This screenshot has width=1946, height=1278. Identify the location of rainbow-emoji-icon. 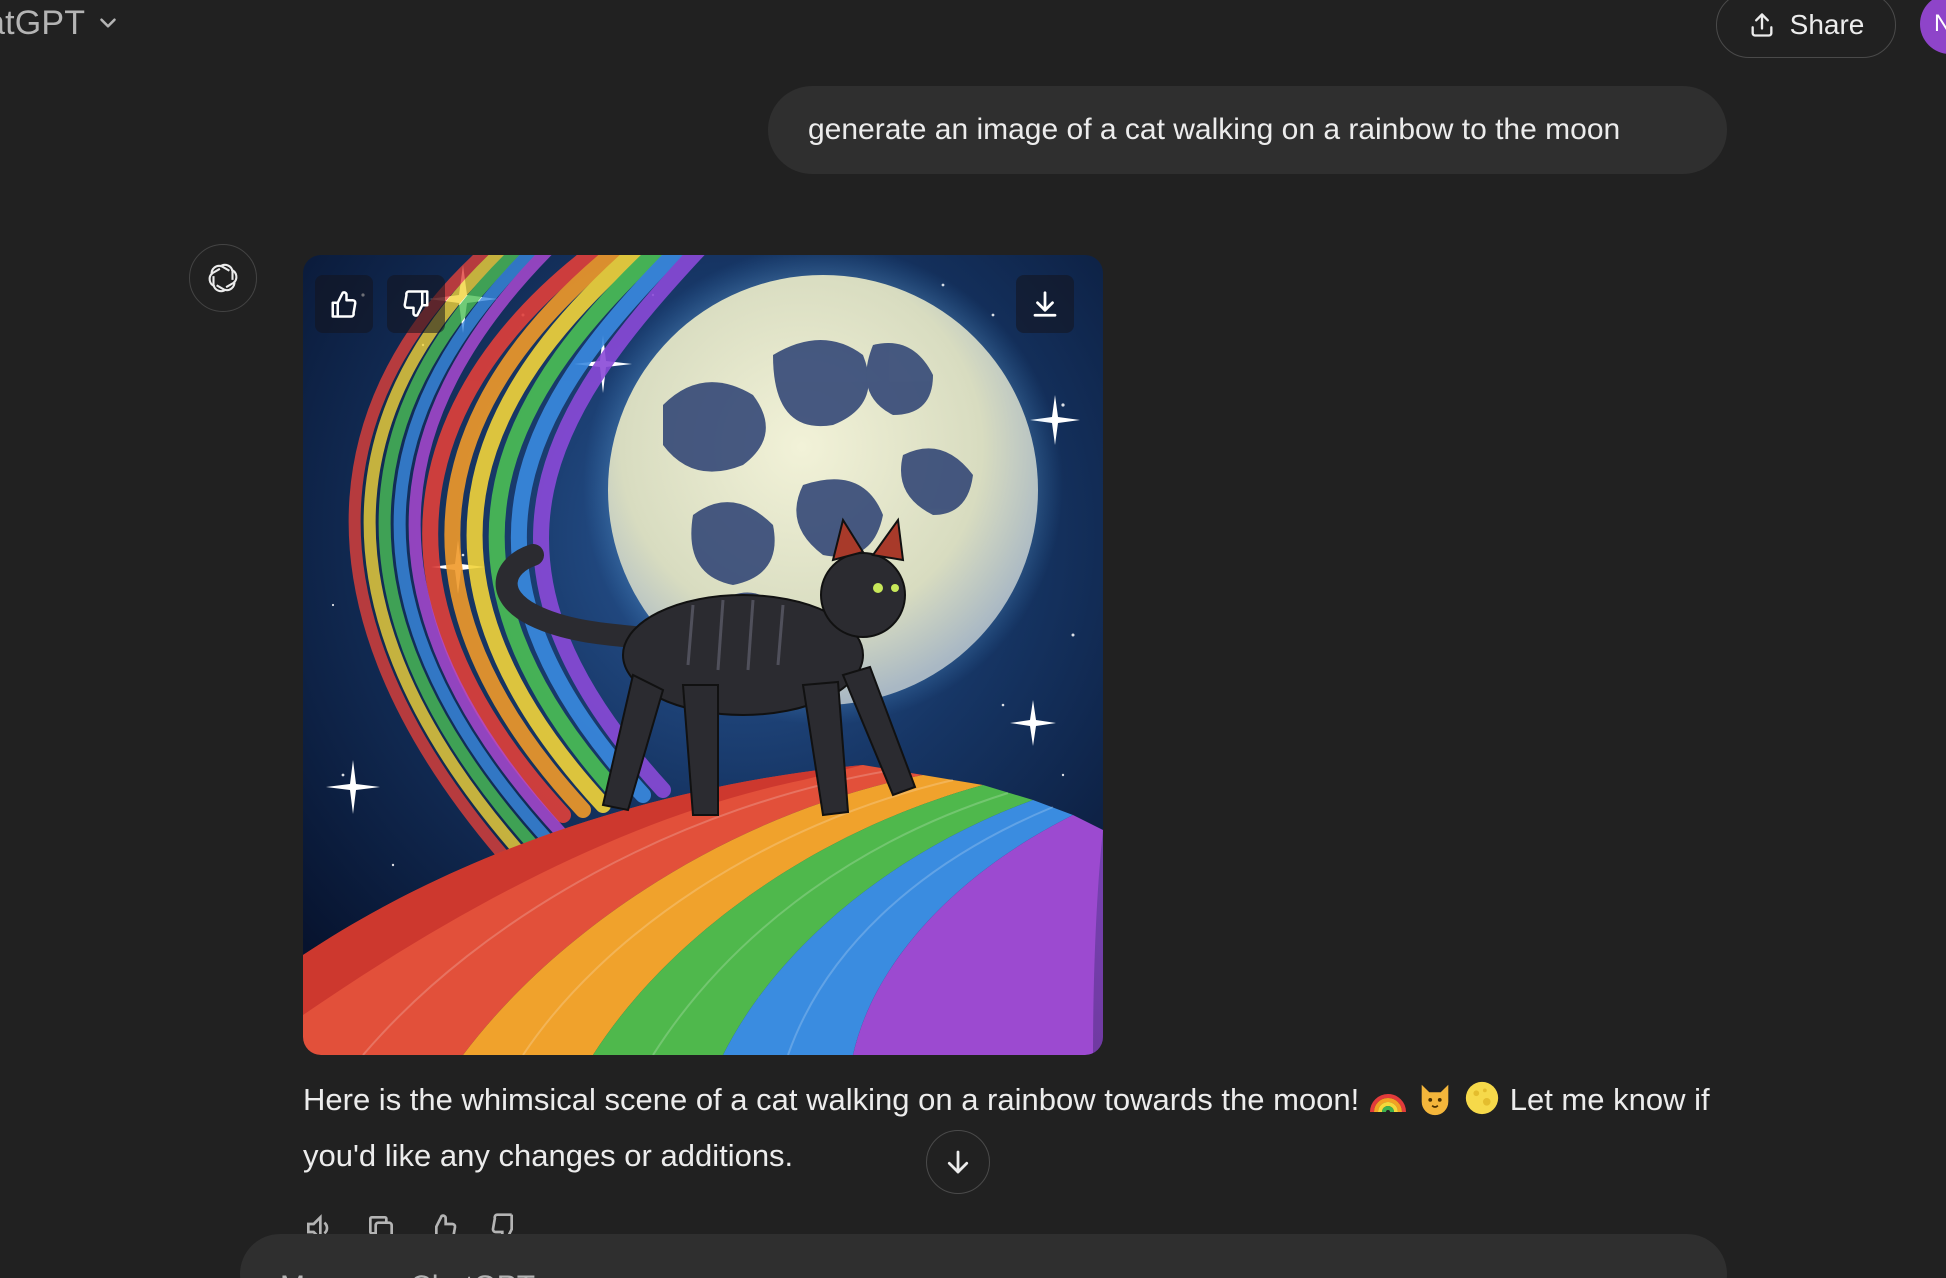
(1387, 1103).